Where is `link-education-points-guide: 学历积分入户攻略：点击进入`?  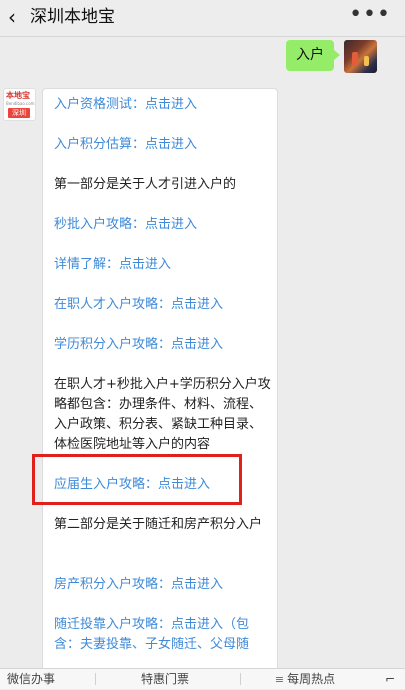 link-education-points-guide: 学历积分入户攻略：点击进入 is located at coordinates (164, 345).